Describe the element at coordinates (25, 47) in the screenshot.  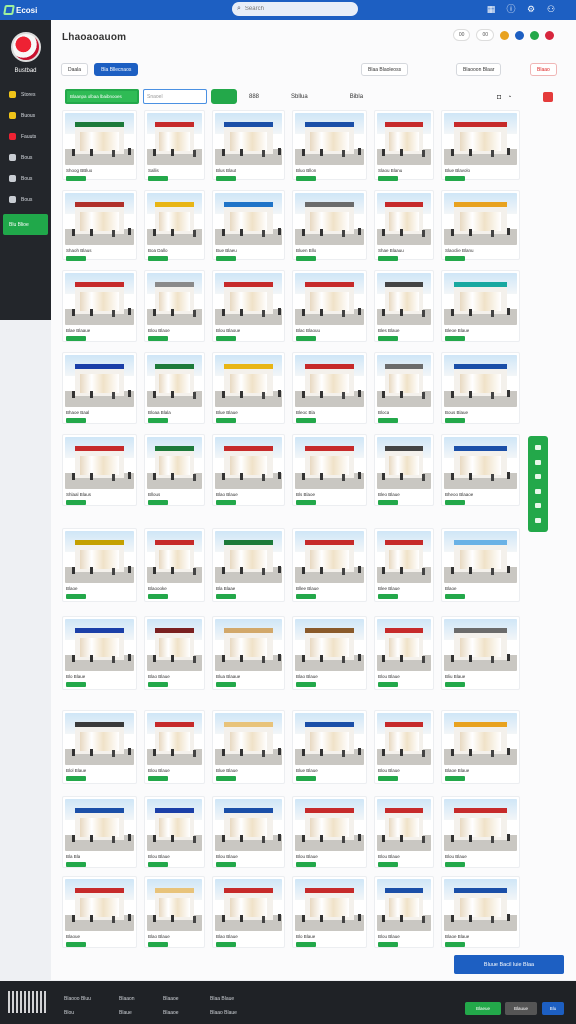
I see `avatar` at that location.